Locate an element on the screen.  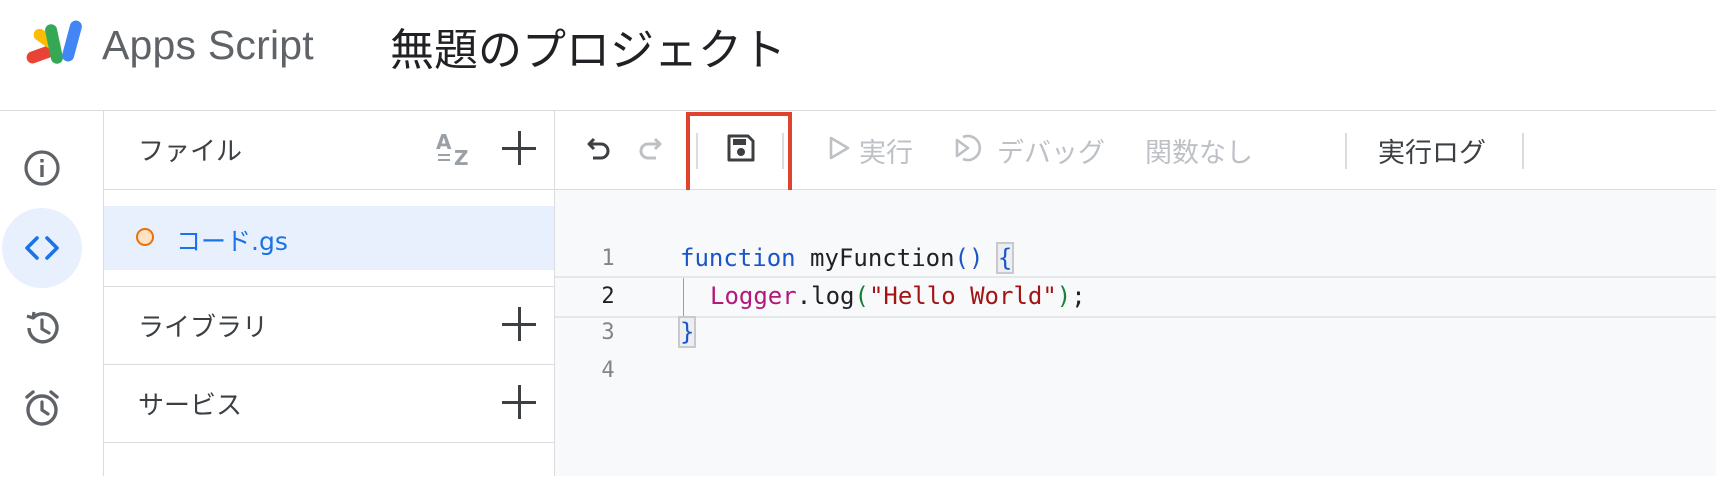
project-title: 無題のプロジェクト is located at coordinates (588, 46).